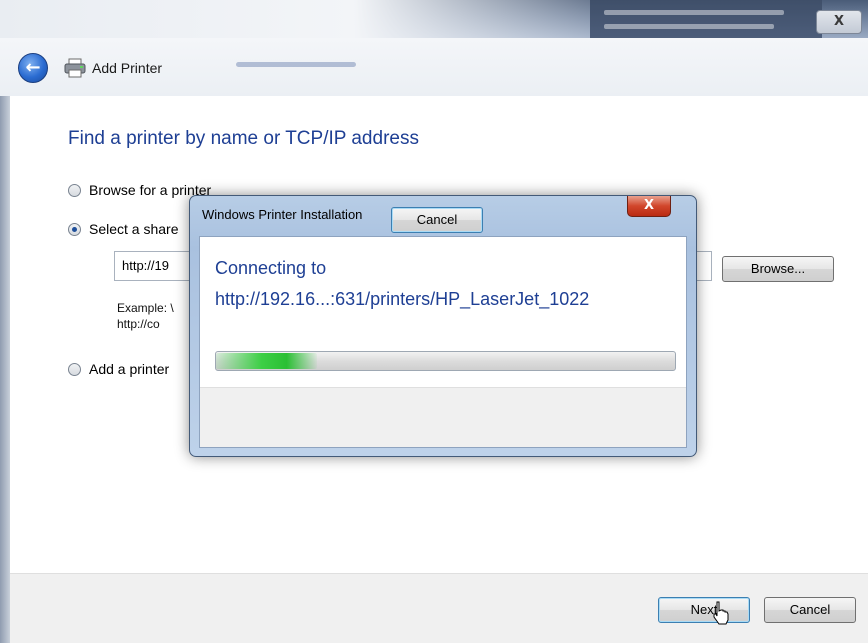 This screenshot has width=868, height=643. What do you see at coordinates (810, 610) in the screenshot?
I see `cancel-button: Cancel` at bounding box center [810, 610].